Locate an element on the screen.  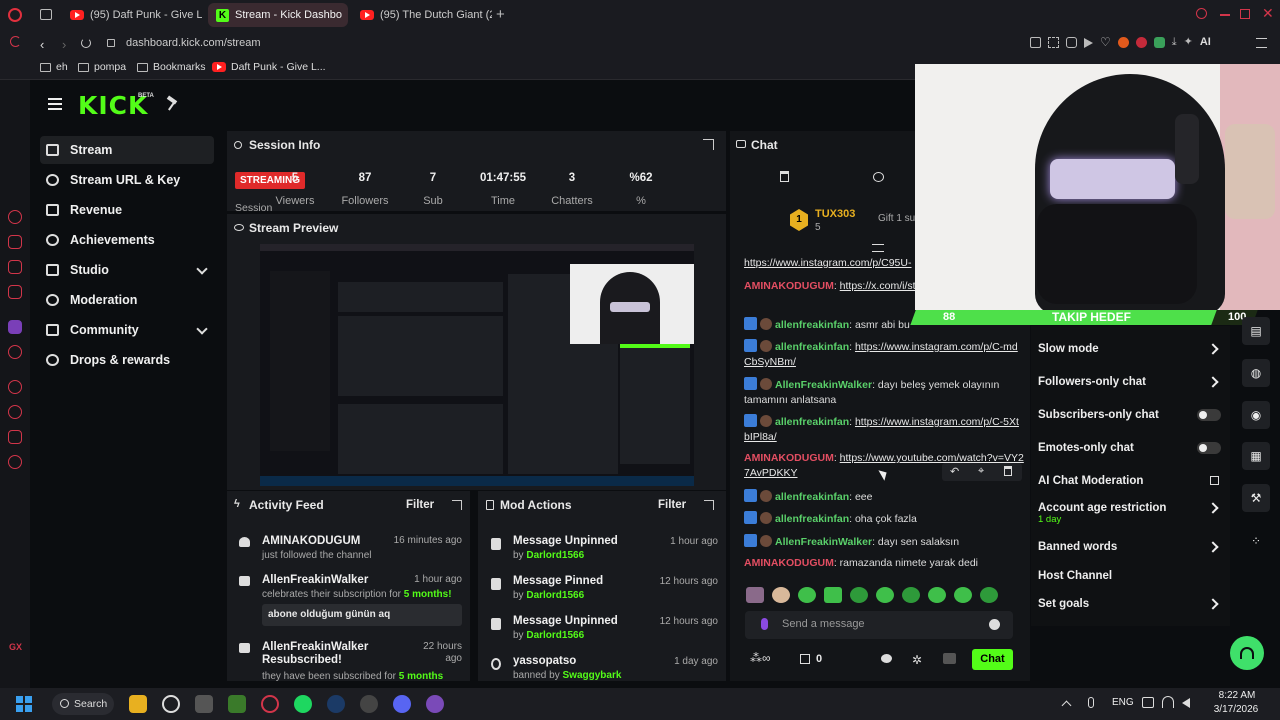
hammer-icon is located at coordinates (172, 103).